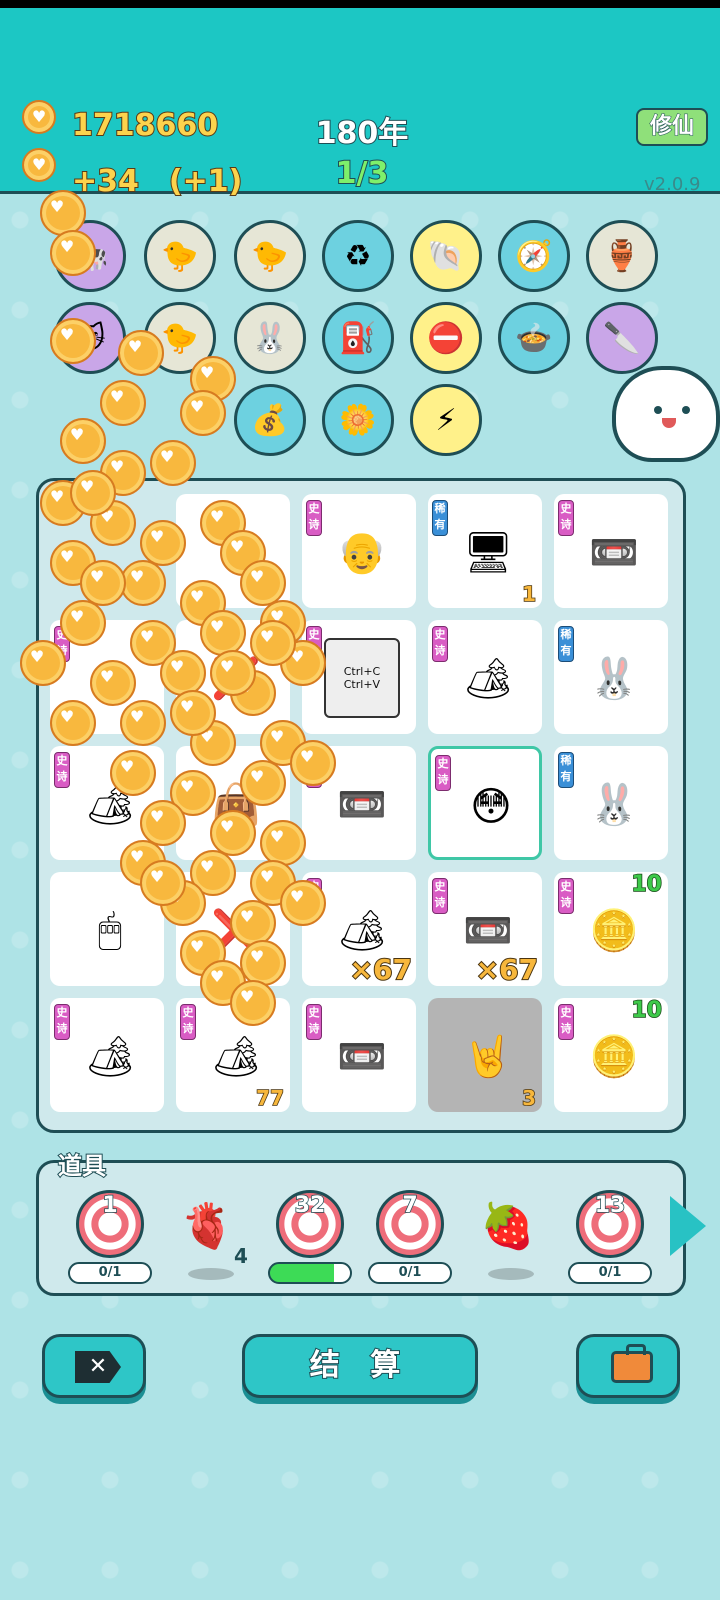  Describe the element at coordinates (647, 1011) in the screenshot. I see `item-counter: 10` at that location.